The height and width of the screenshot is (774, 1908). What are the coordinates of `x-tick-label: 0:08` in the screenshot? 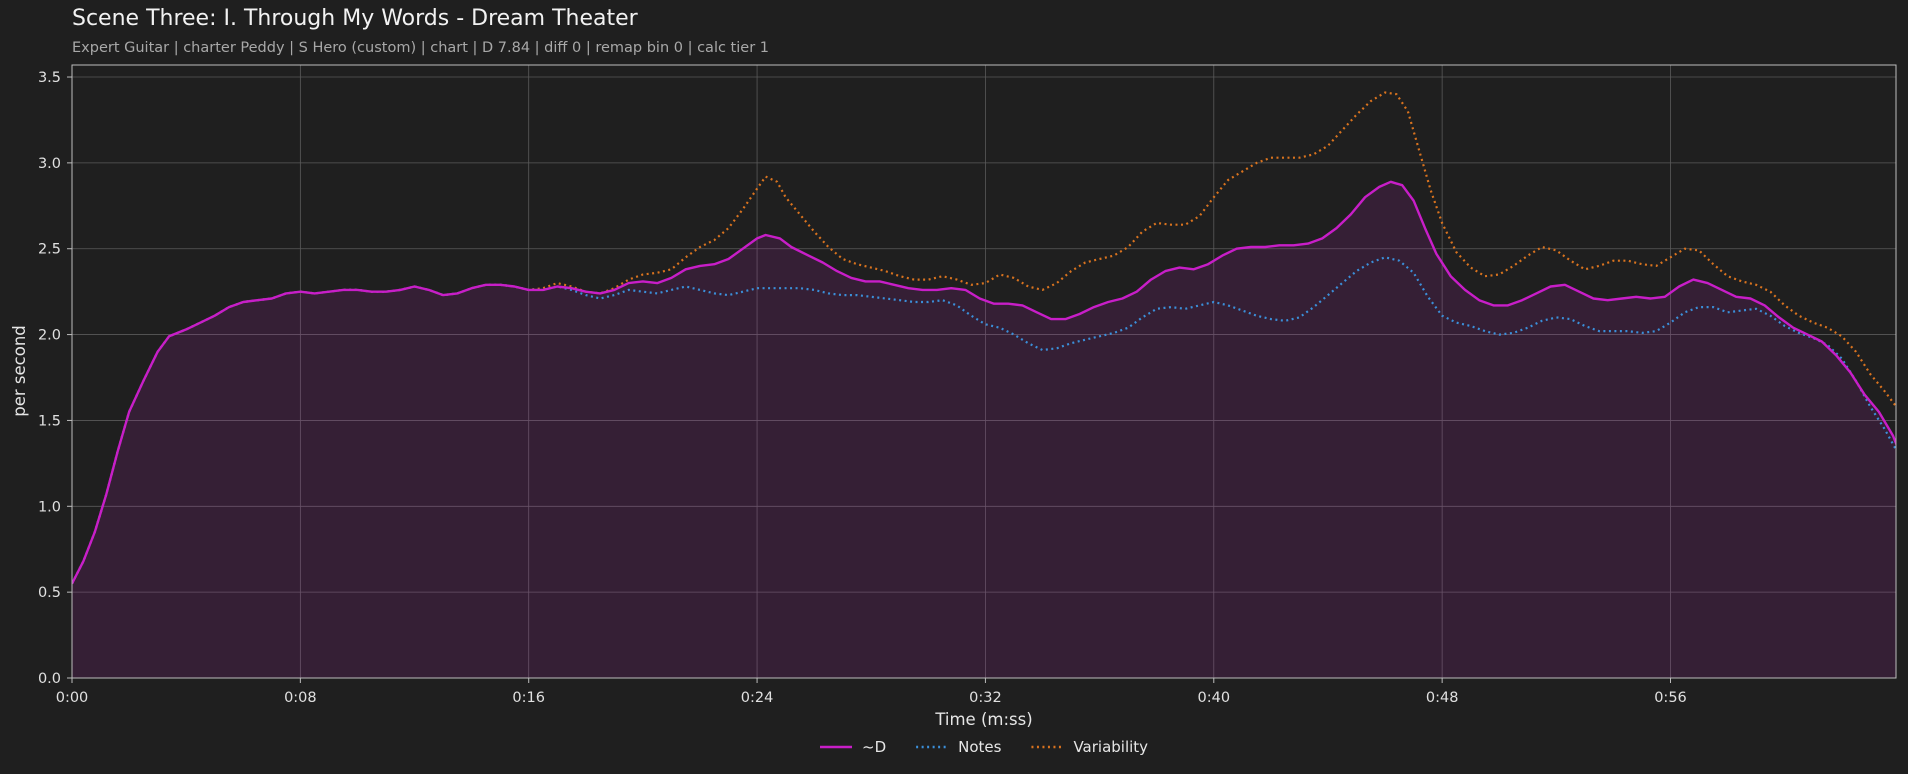 It's located at (300, 698).